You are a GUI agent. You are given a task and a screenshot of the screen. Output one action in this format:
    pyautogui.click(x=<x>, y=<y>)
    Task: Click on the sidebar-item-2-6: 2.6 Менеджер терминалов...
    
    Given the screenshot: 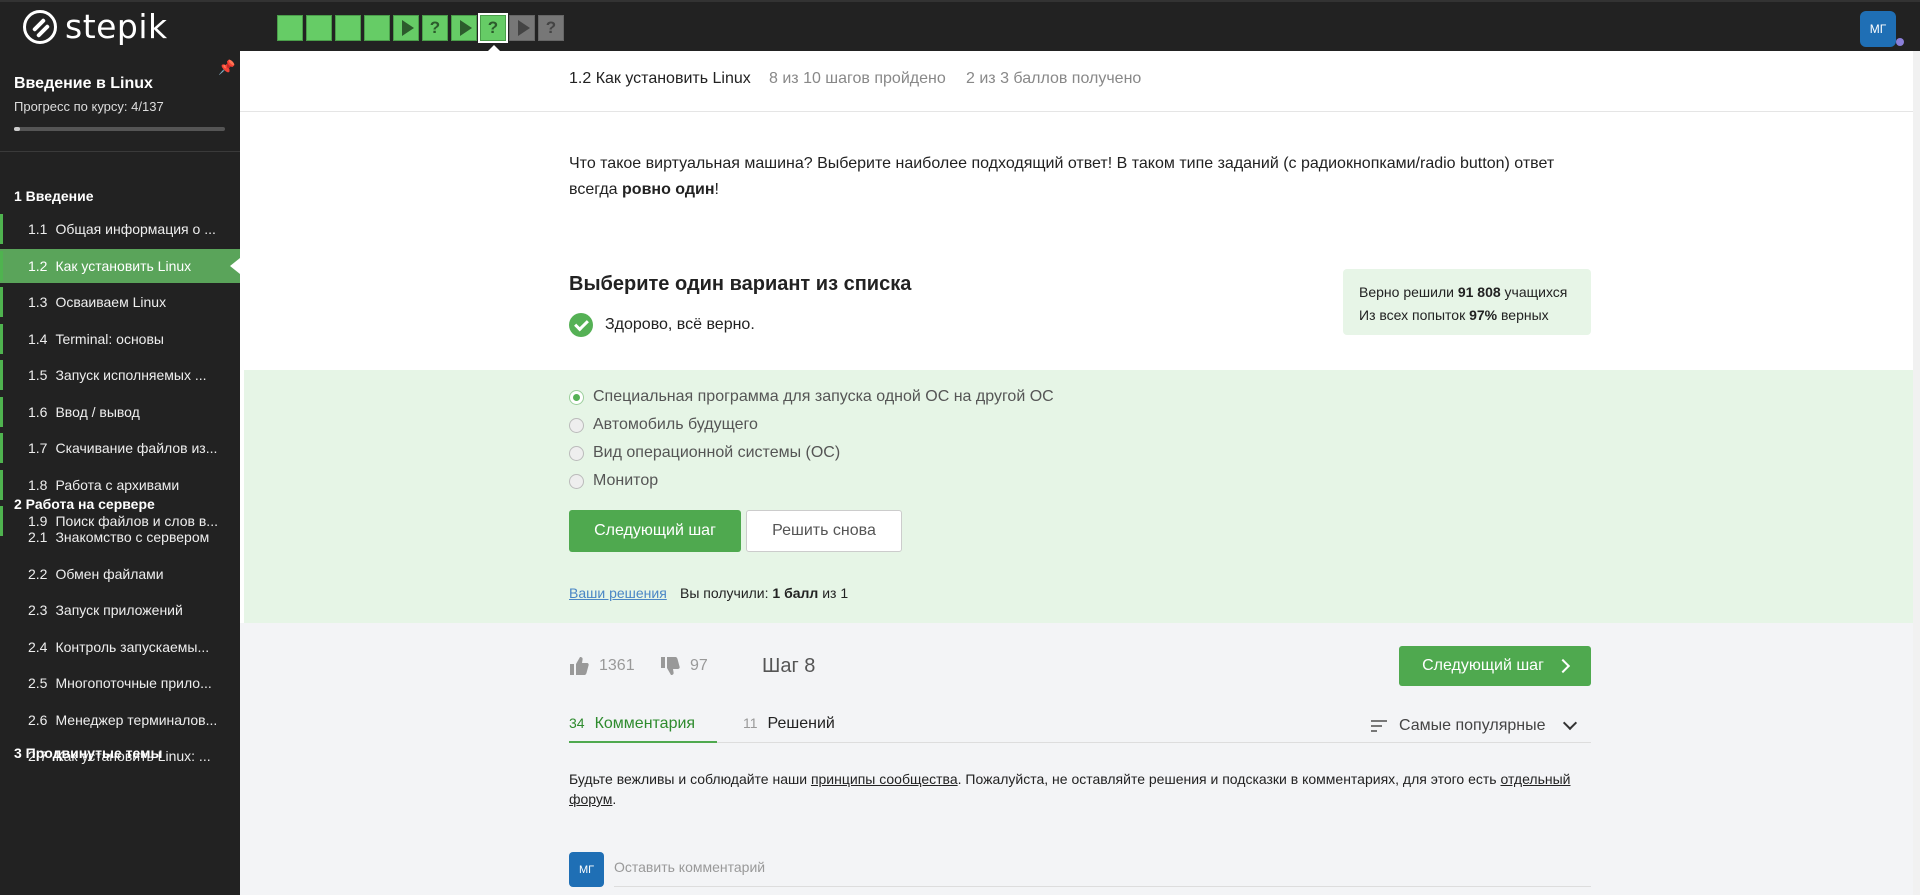 What is the action you would take?
    pyautogui.click(x=120, y=720)
    